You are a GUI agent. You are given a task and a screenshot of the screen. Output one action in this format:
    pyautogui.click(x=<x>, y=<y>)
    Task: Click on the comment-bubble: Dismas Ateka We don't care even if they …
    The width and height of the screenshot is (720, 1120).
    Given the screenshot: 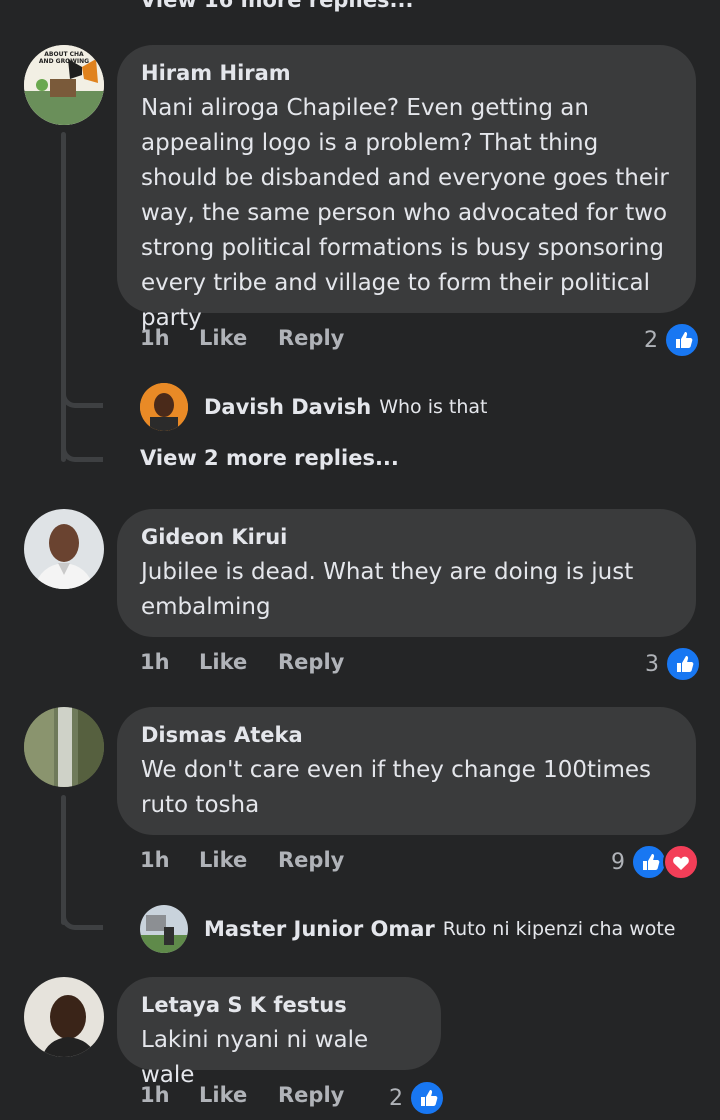 What is the action you would take?
    pyautogui.click(x=406, y=771)
    